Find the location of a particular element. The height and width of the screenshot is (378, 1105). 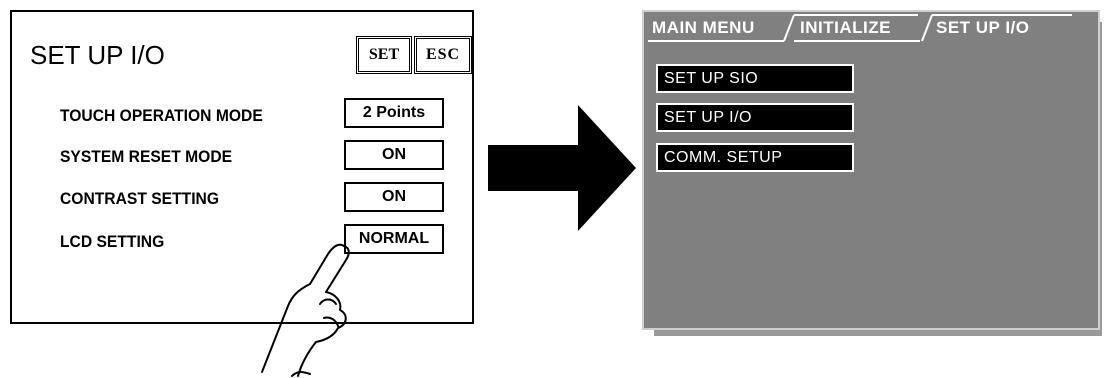

system-reset-mode-label: SYSTEM RESET MODE is located at coordinates (146, 156).